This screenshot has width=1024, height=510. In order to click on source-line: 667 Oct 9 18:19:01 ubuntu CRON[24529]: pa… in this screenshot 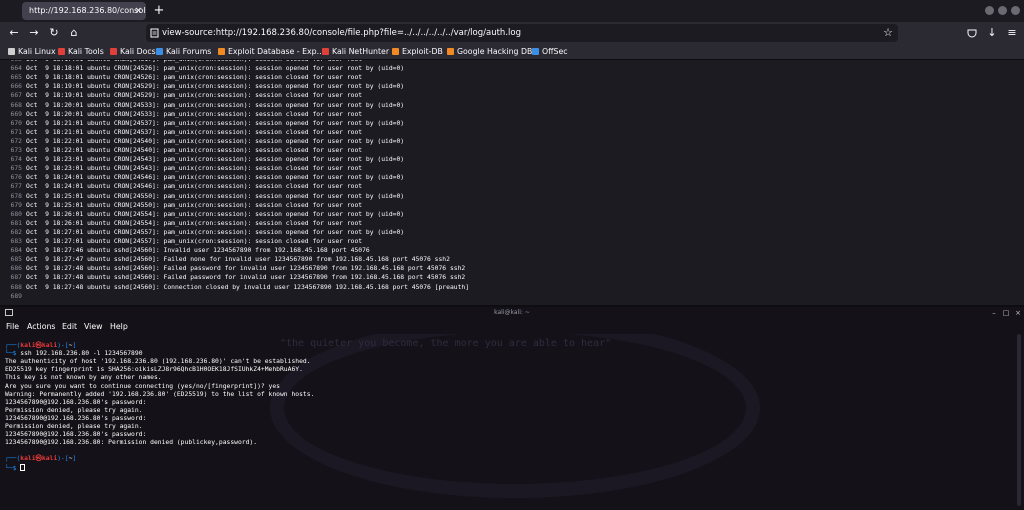, I will do `click(181, 95)`.